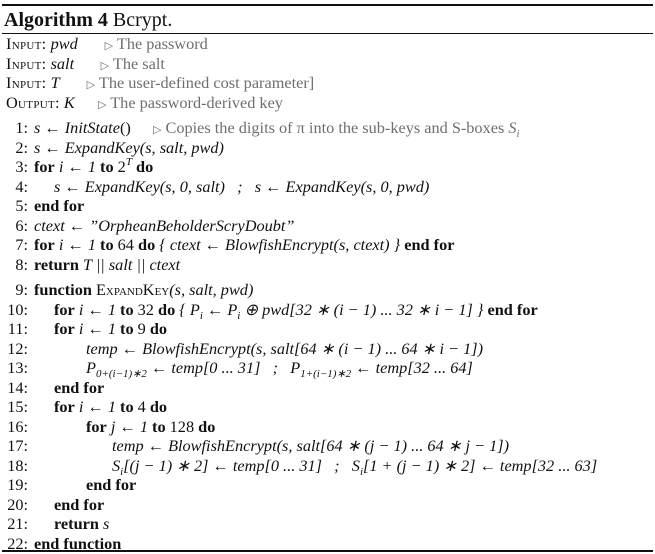  I want to click on code: InitState, so click(92, 127).